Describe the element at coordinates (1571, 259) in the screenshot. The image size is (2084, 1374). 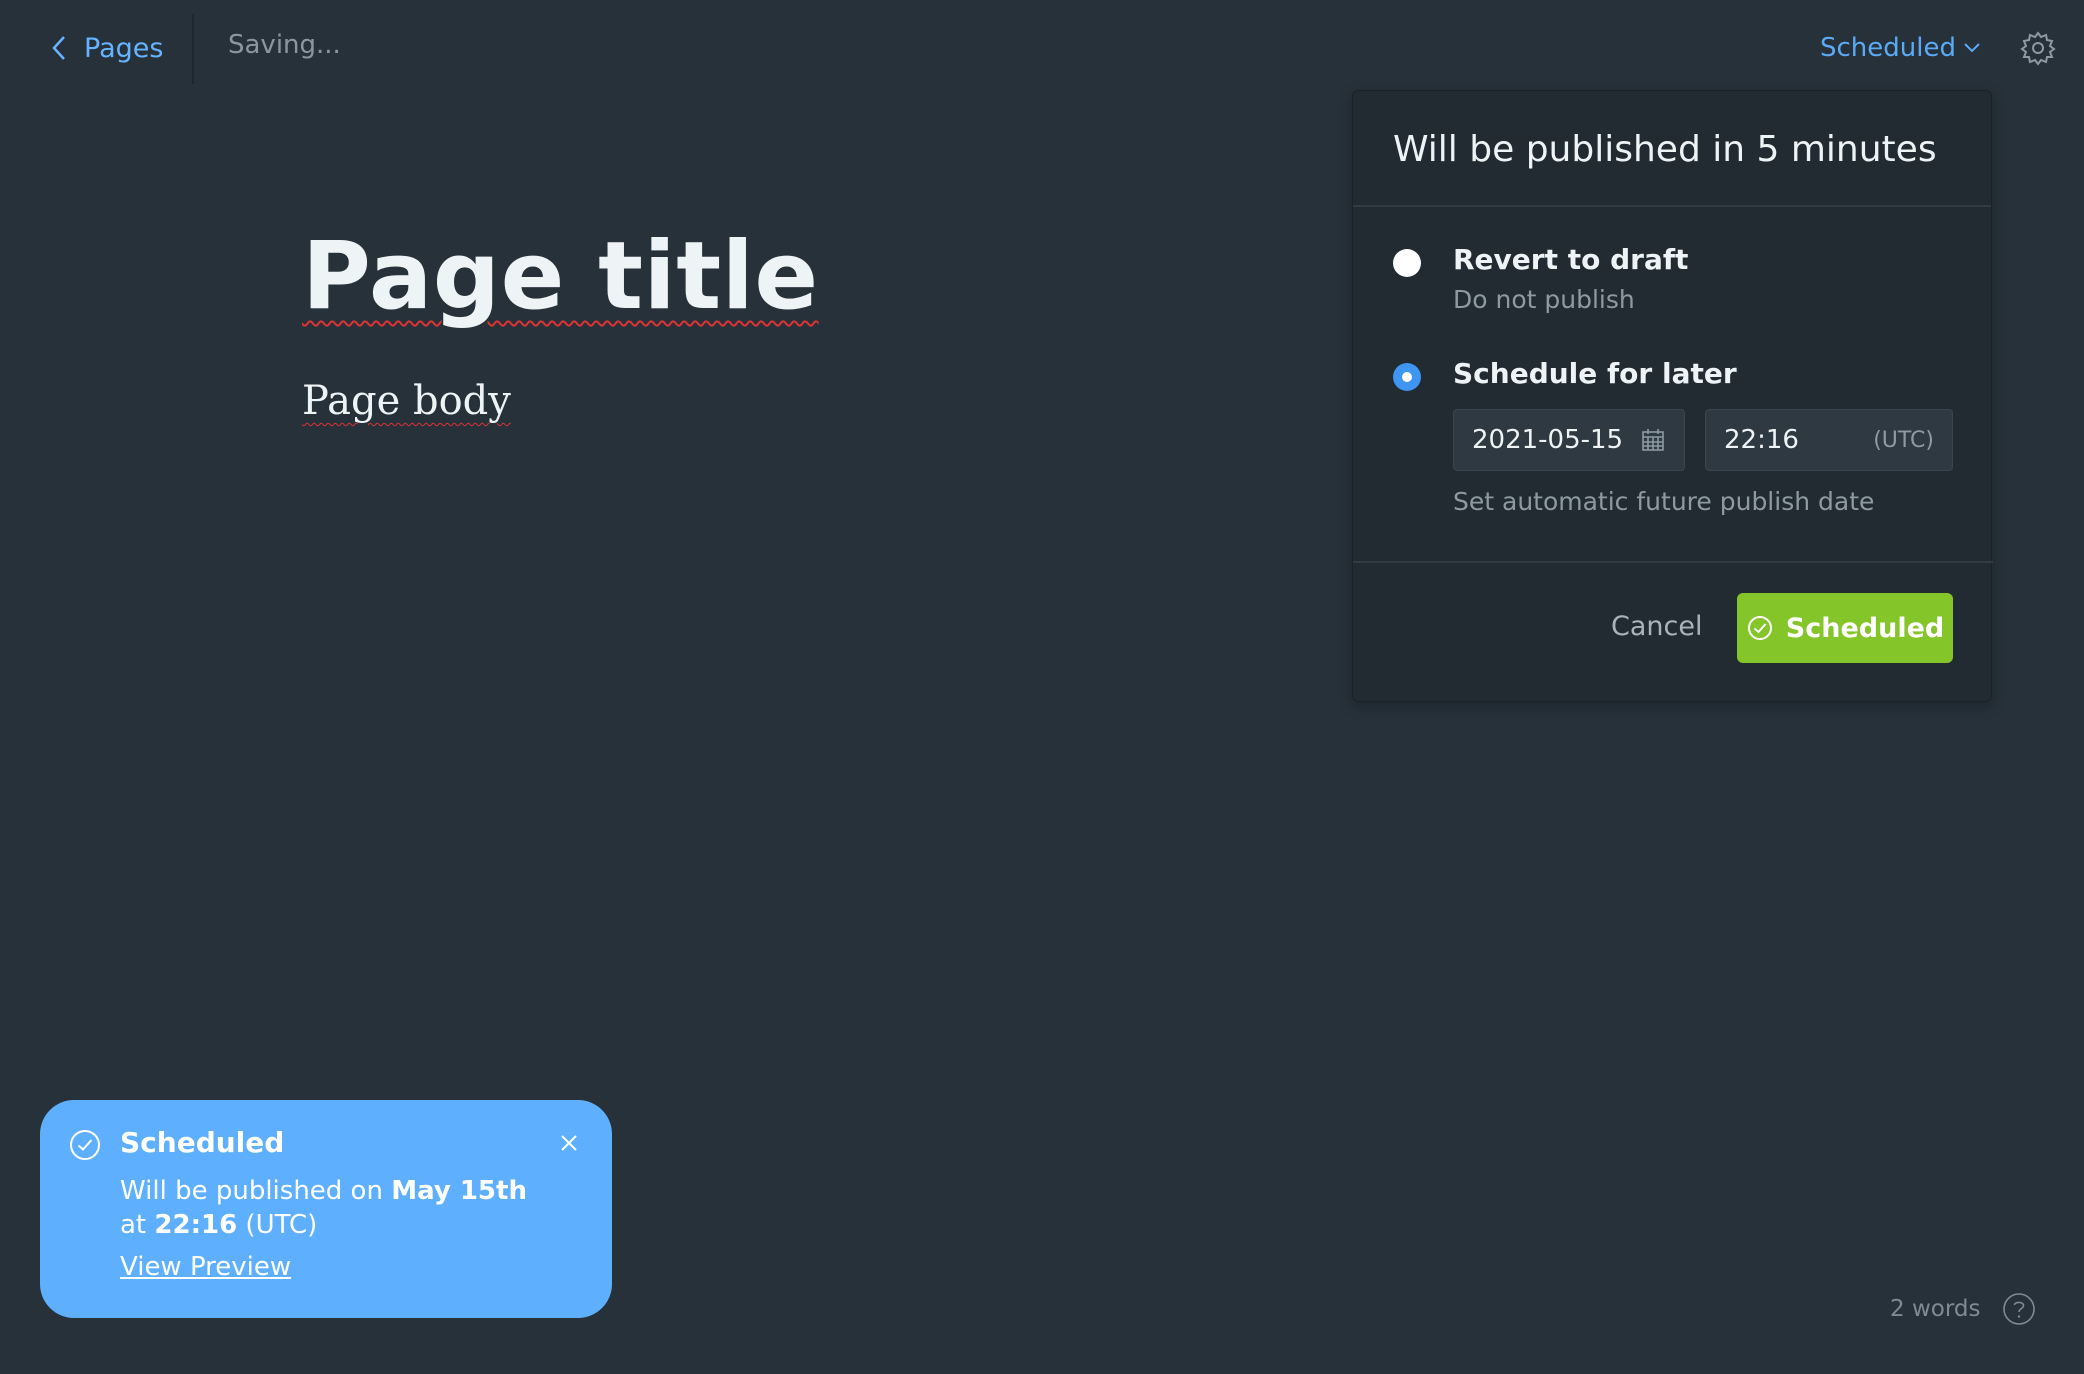
I see `option-label: Revert to draft` at that location.